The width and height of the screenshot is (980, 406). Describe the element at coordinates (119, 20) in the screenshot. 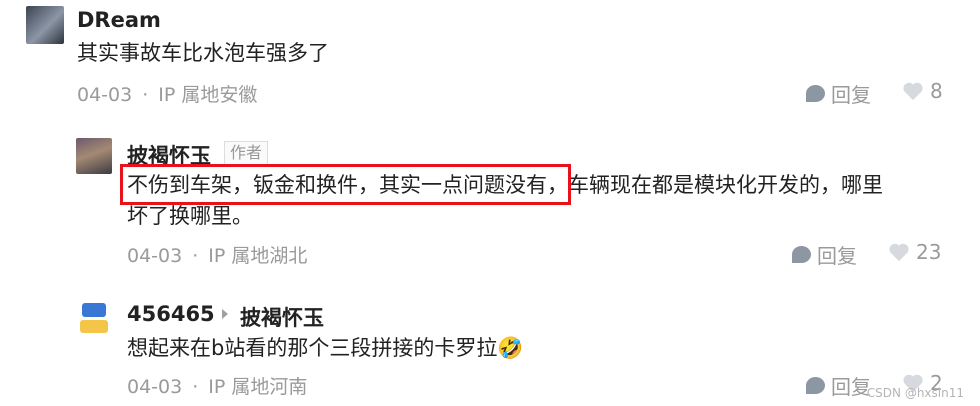

I see `comment-username: DReam` at that location.